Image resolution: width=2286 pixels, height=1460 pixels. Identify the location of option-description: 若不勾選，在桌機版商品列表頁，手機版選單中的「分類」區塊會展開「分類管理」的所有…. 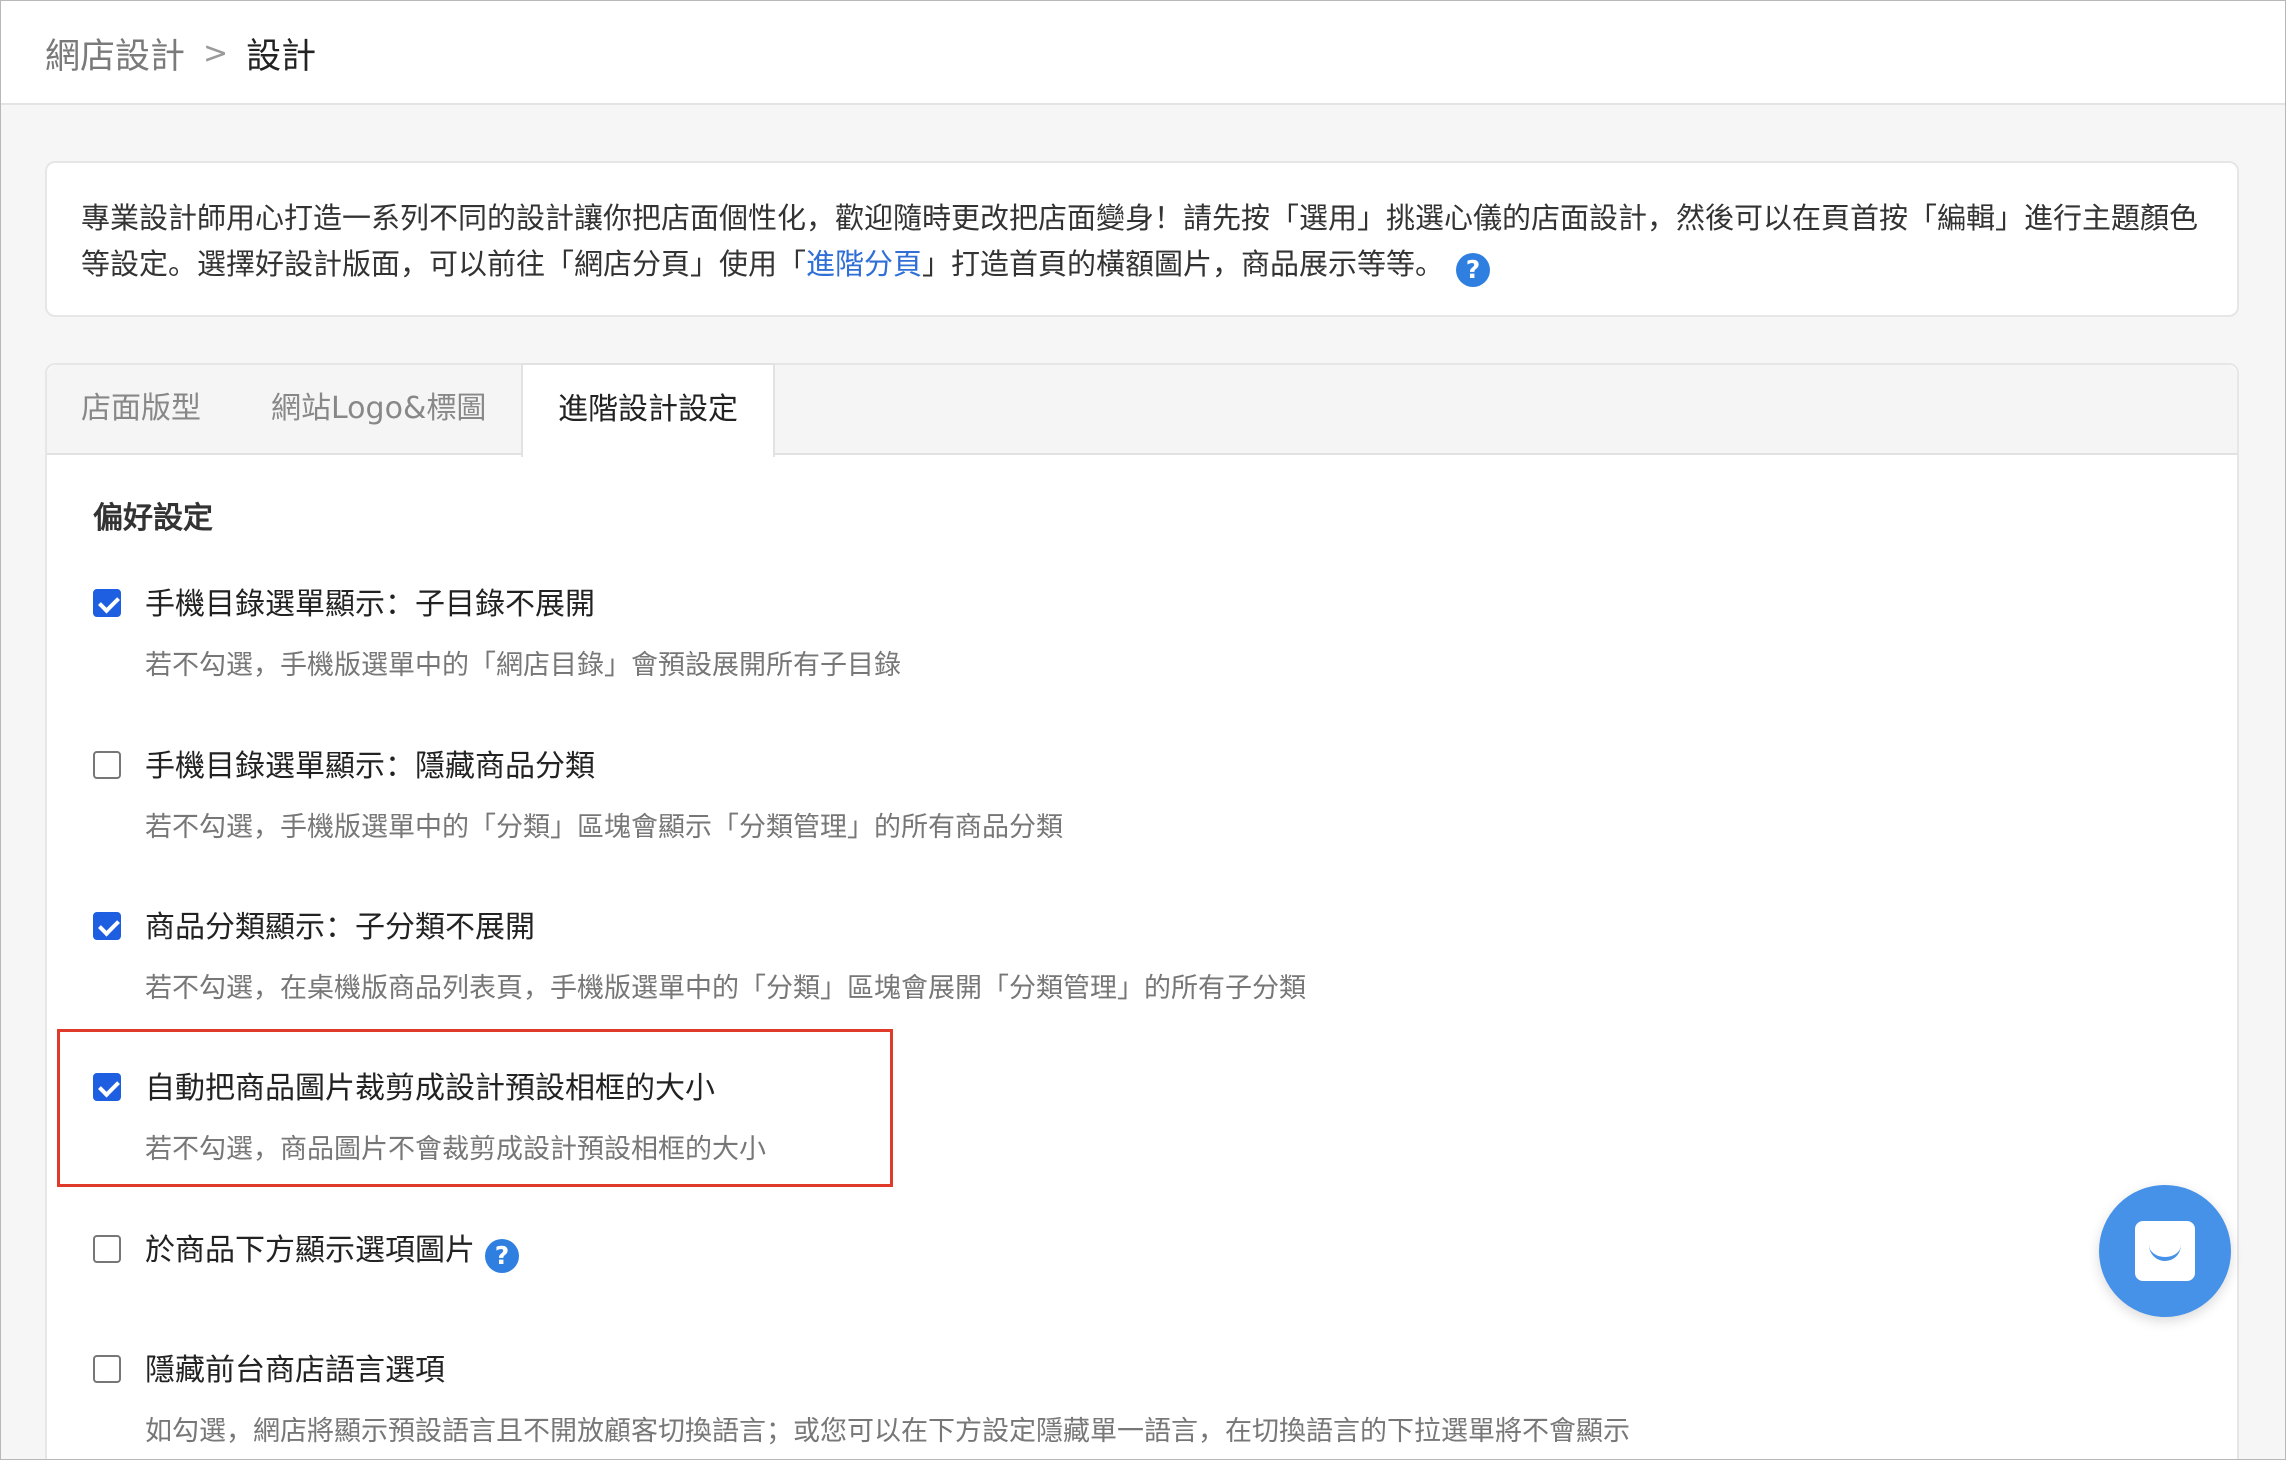
(725, 988).